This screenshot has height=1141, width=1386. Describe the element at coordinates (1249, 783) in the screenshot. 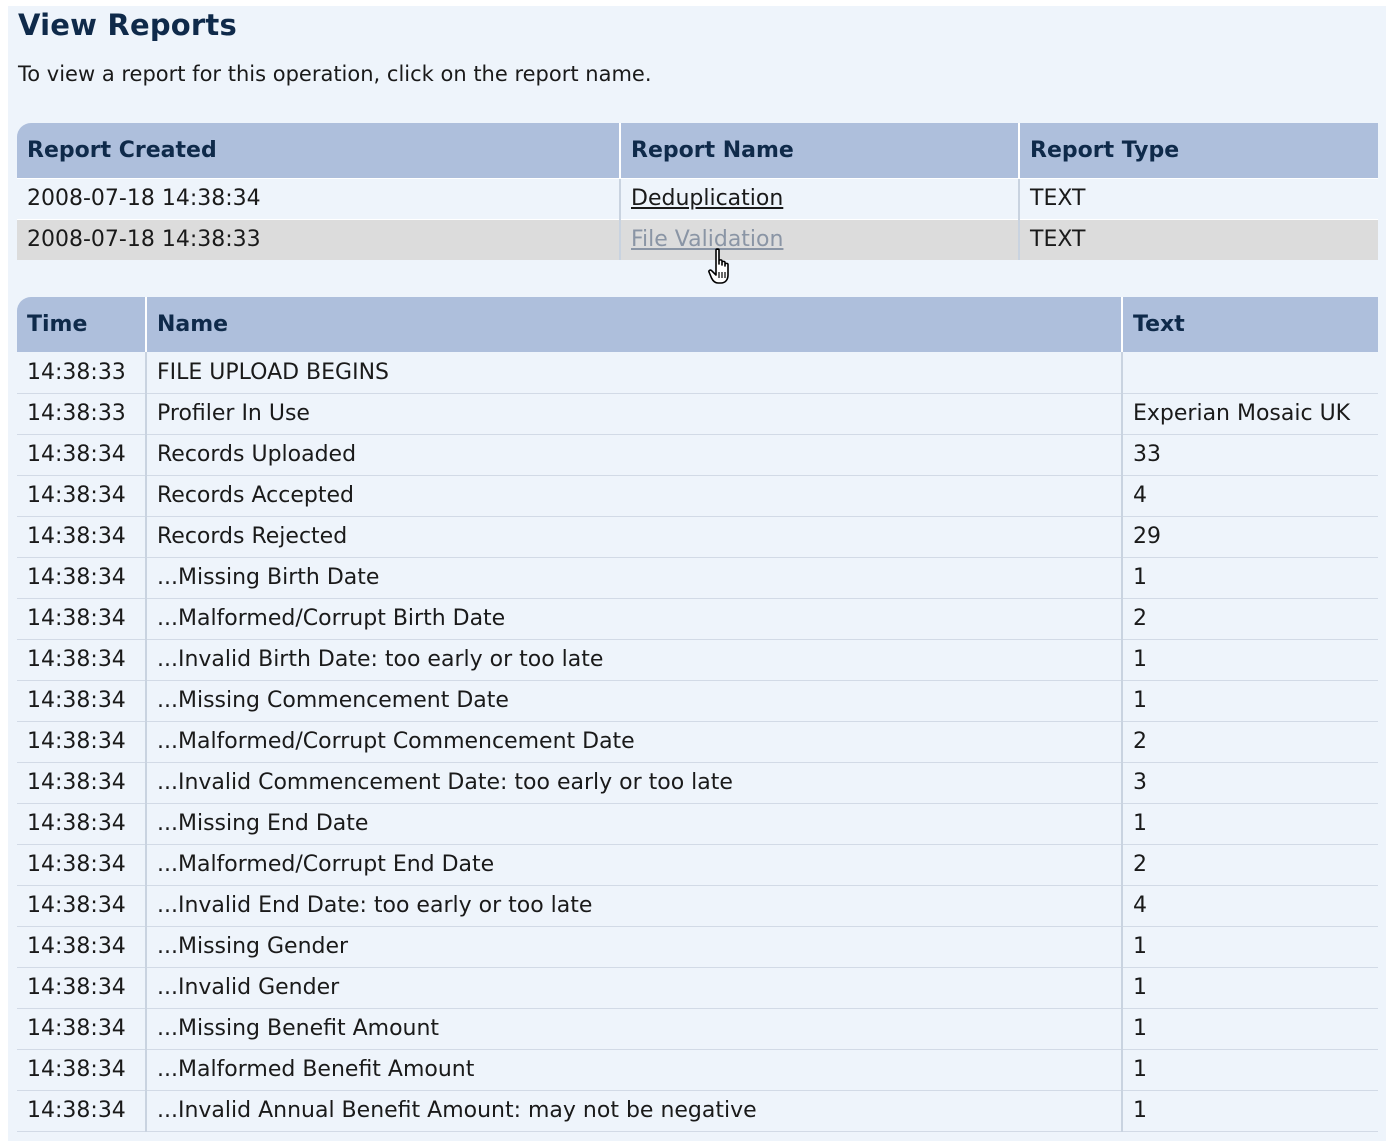

I see `log-text-cell: 3` at that location.